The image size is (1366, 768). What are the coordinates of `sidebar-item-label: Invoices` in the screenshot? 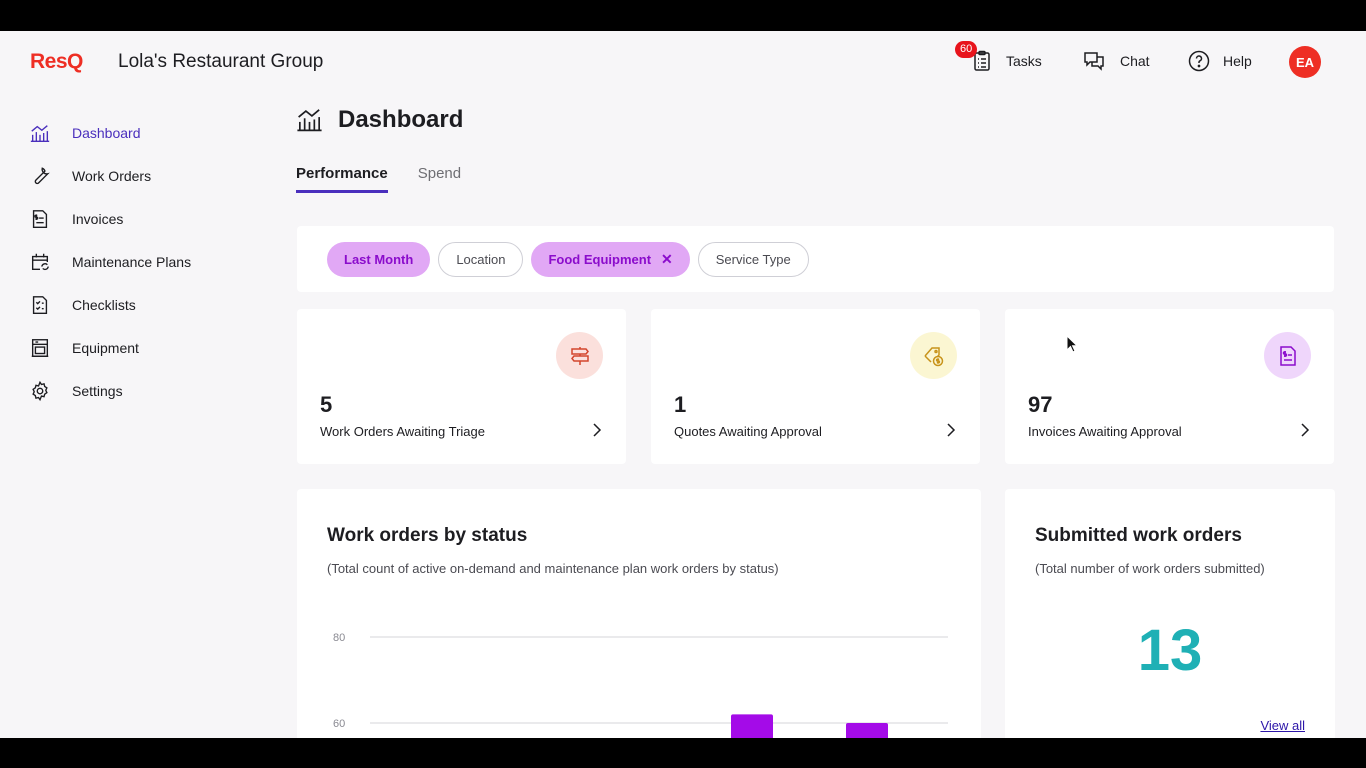 It's located at (98, 218).